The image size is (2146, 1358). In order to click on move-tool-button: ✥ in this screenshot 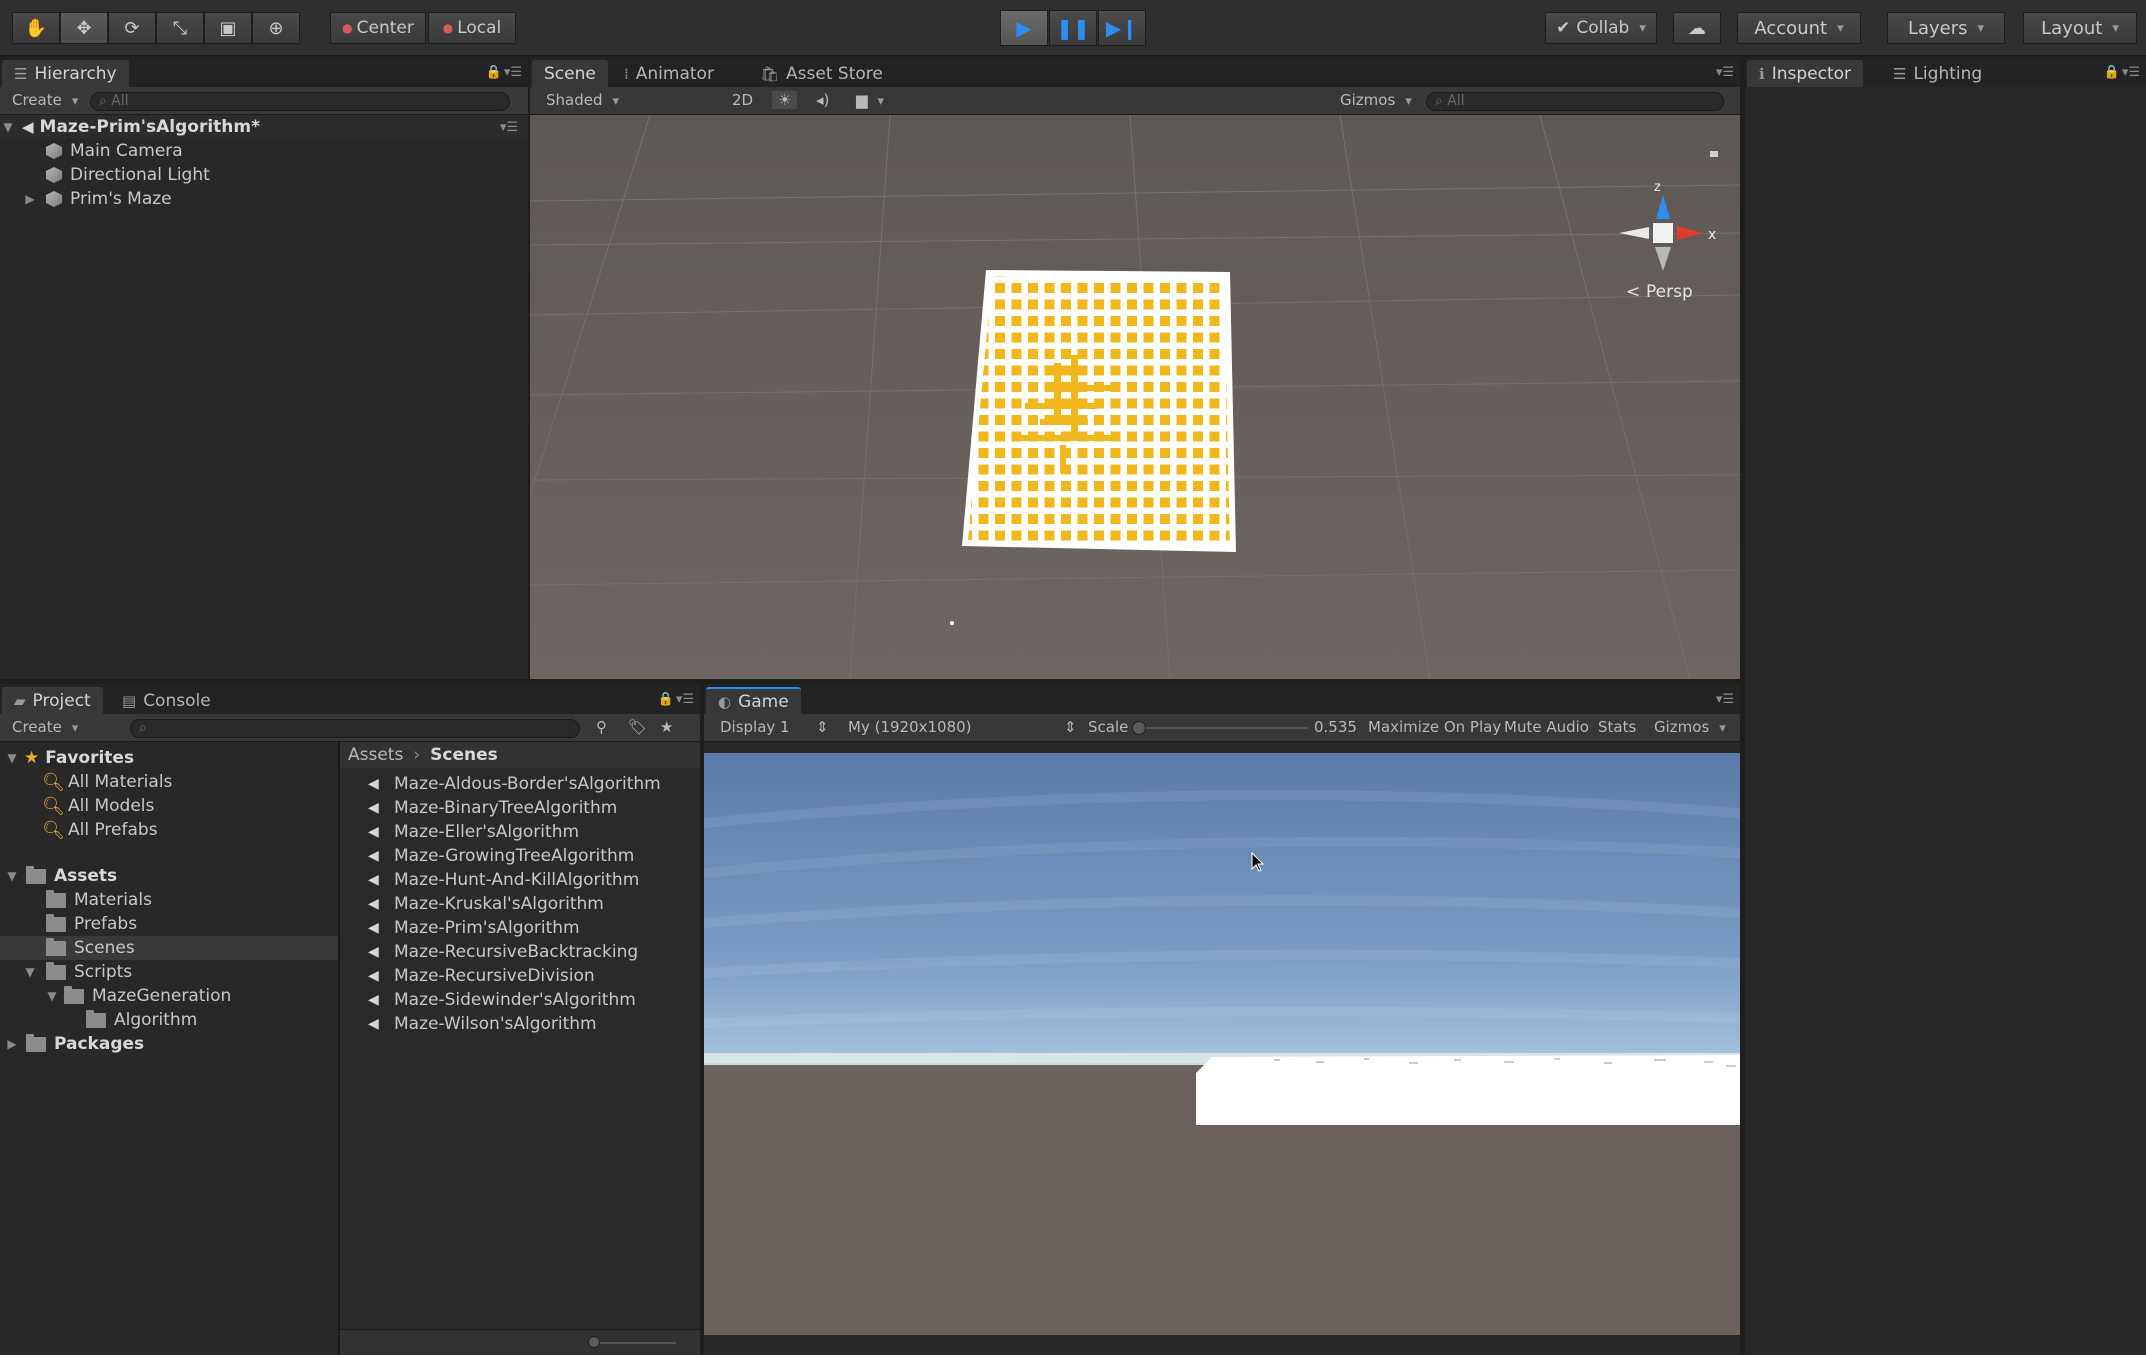, I will do `click(84, 28)`.